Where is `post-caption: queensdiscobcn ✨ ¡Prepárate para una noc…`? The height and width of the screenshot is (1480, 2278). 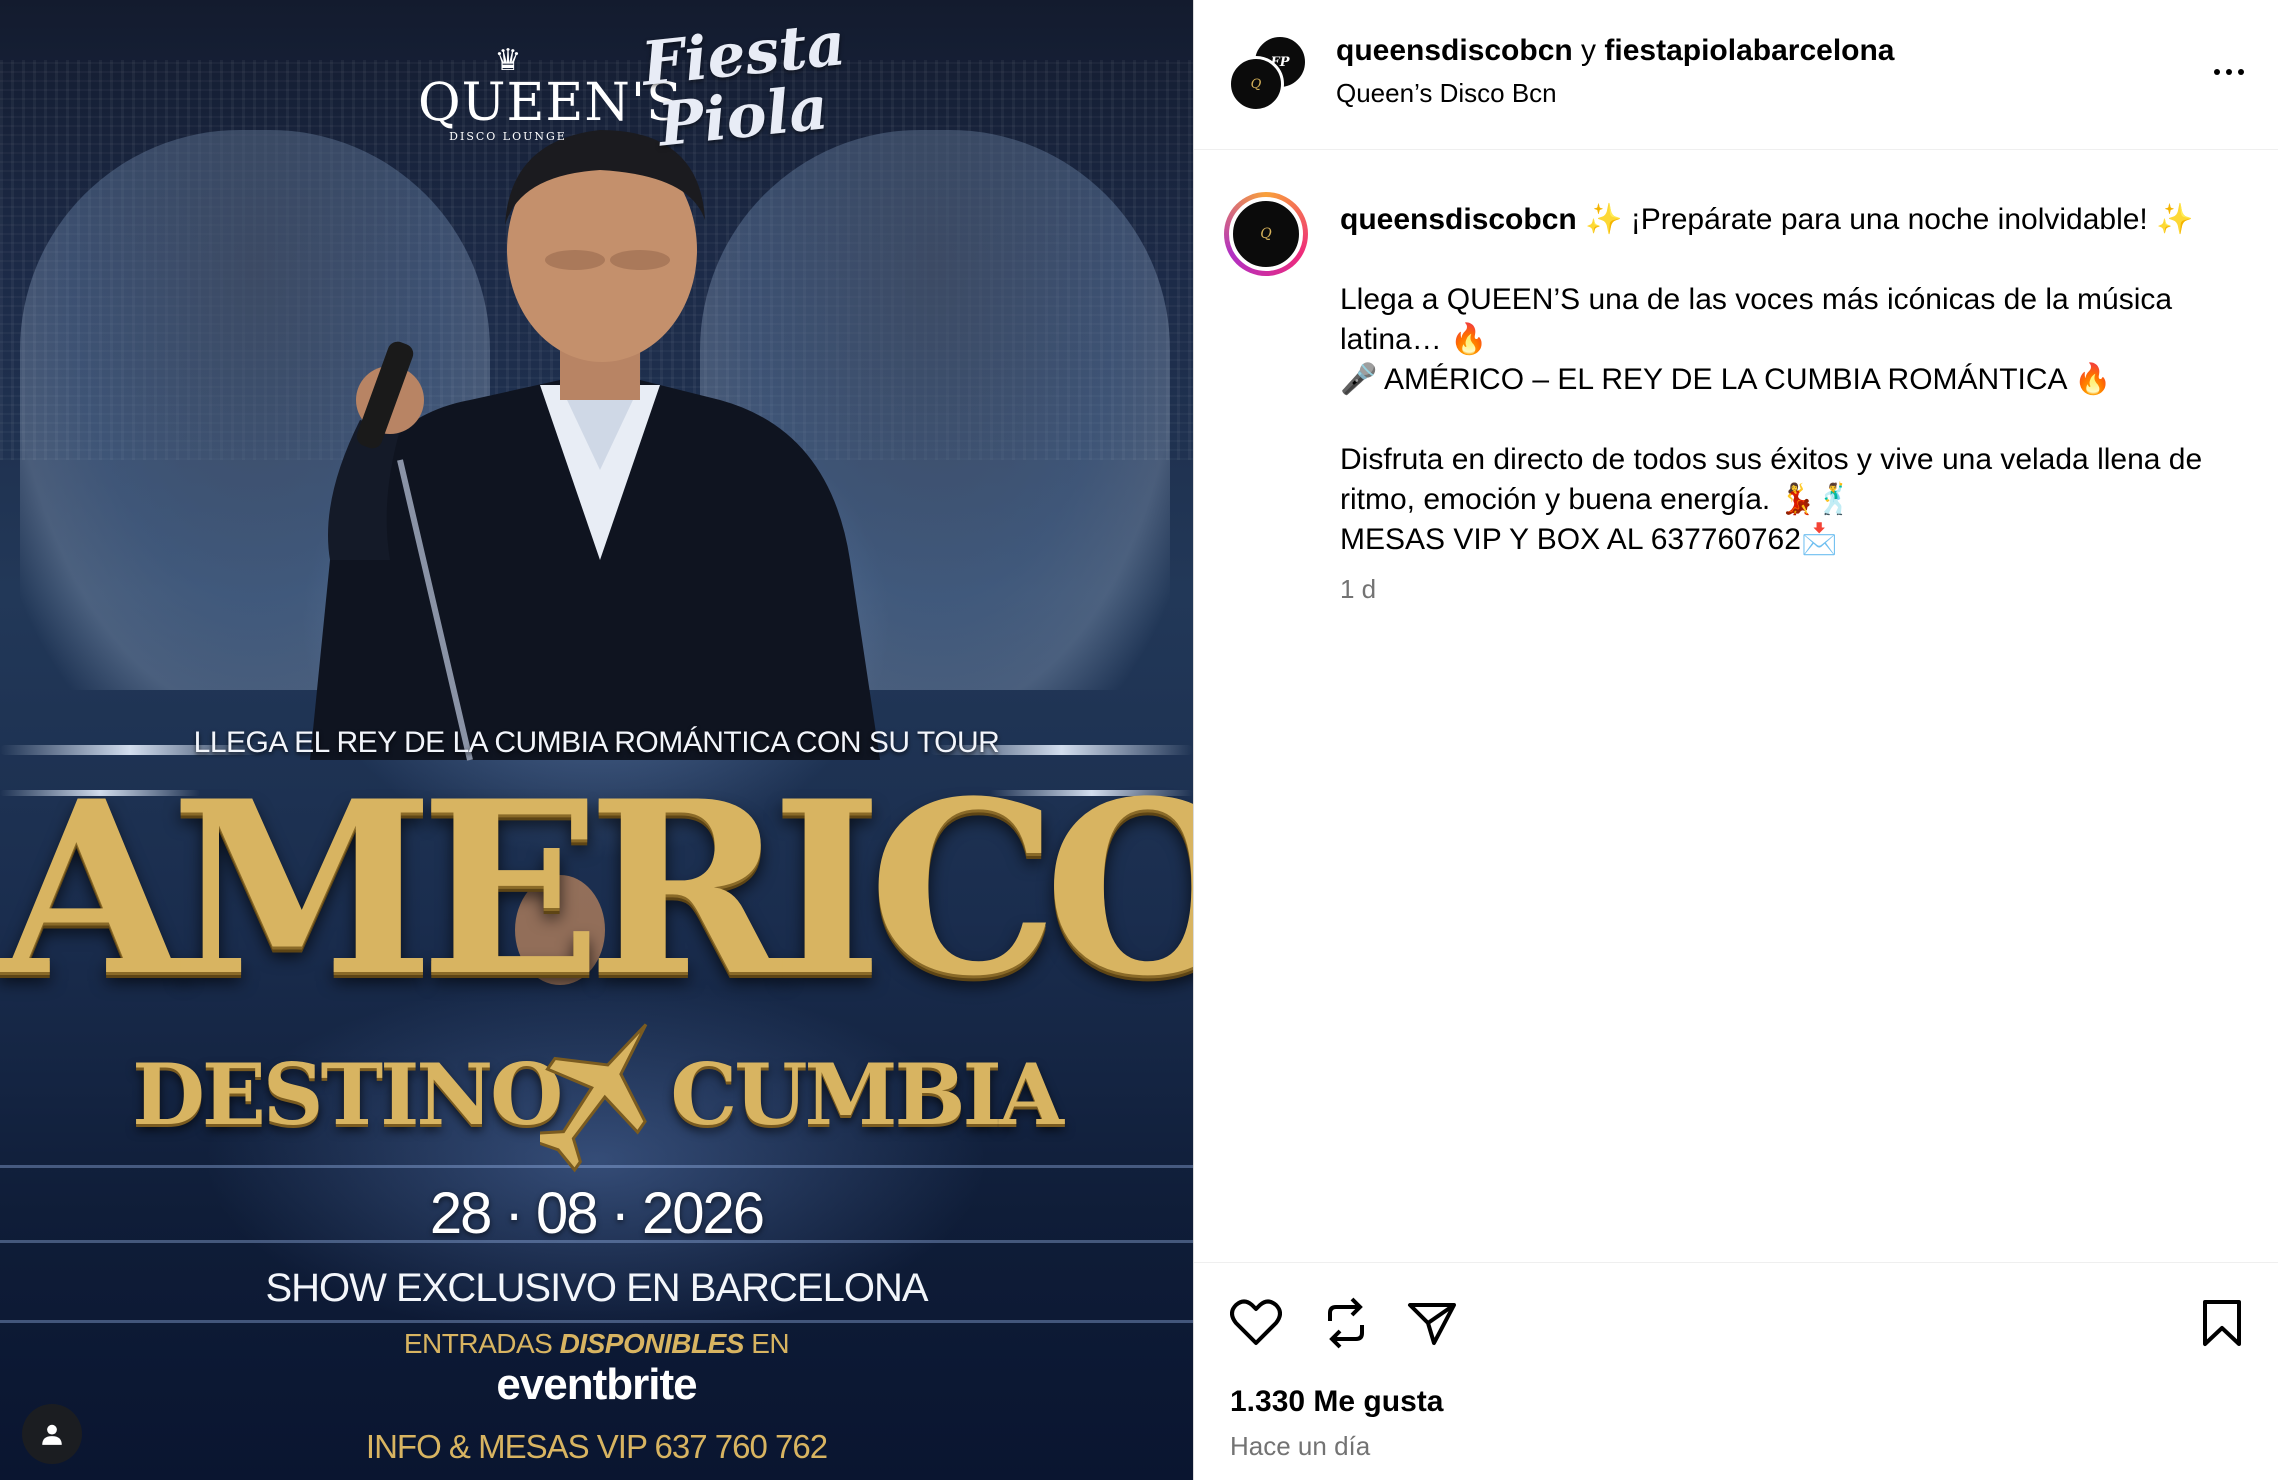 post-caption: queensdiscobcn ✨ ¡Prepárate para una noc… is located at coordinates (1800, 380).